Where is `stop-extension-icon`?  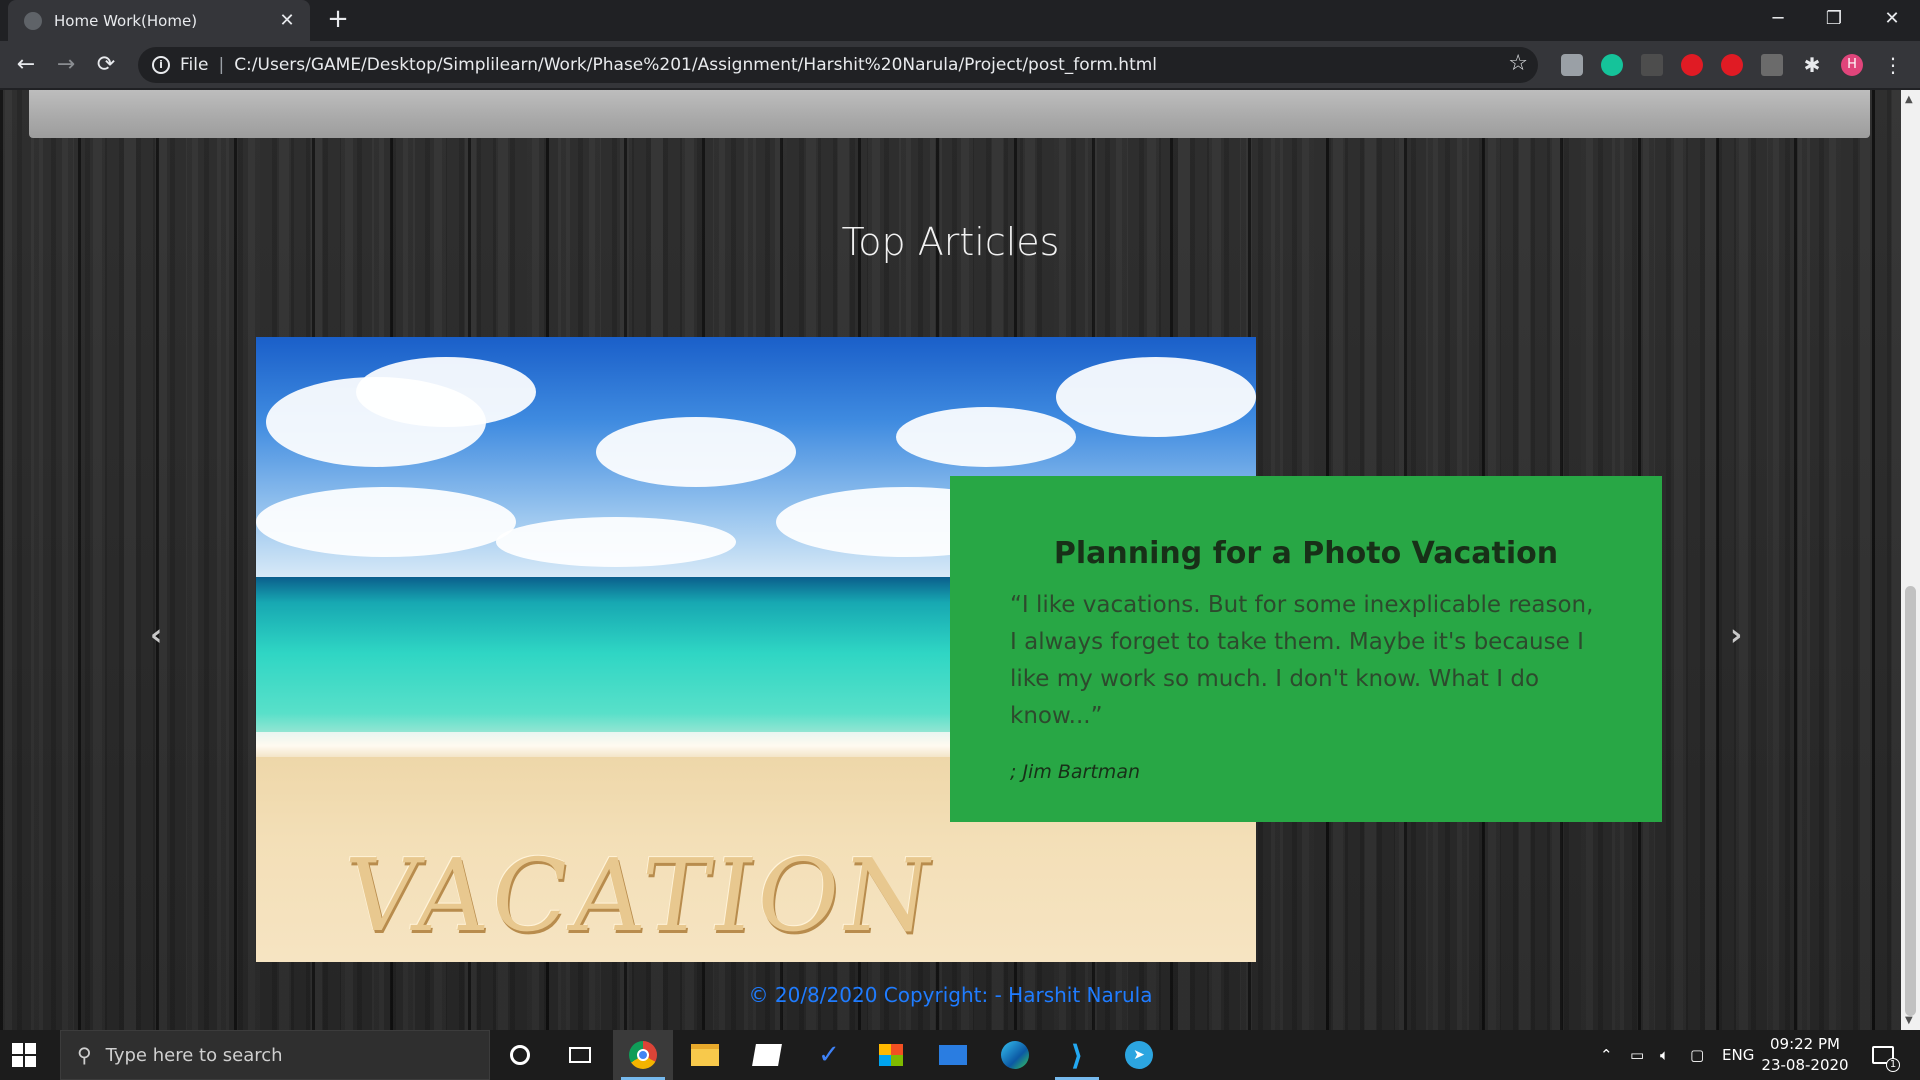 stop-extension-icon is located at coordinates (1732, 65).